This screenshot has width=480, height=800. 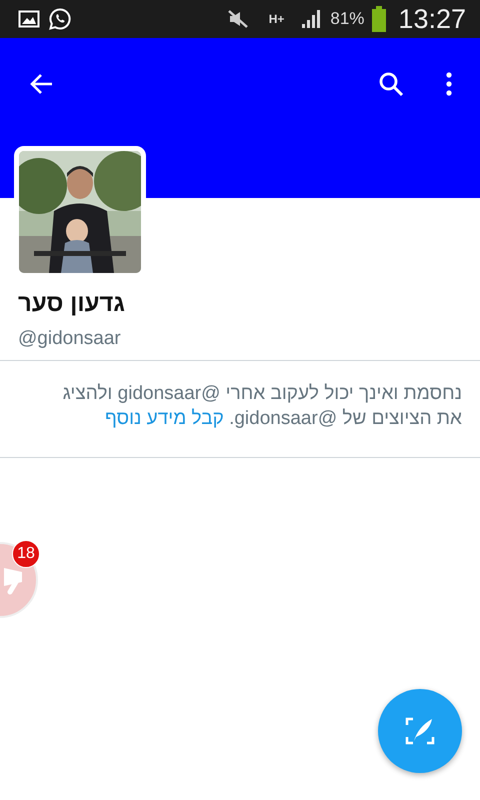 I want to click on image-icon, so click(x=29, y=19).